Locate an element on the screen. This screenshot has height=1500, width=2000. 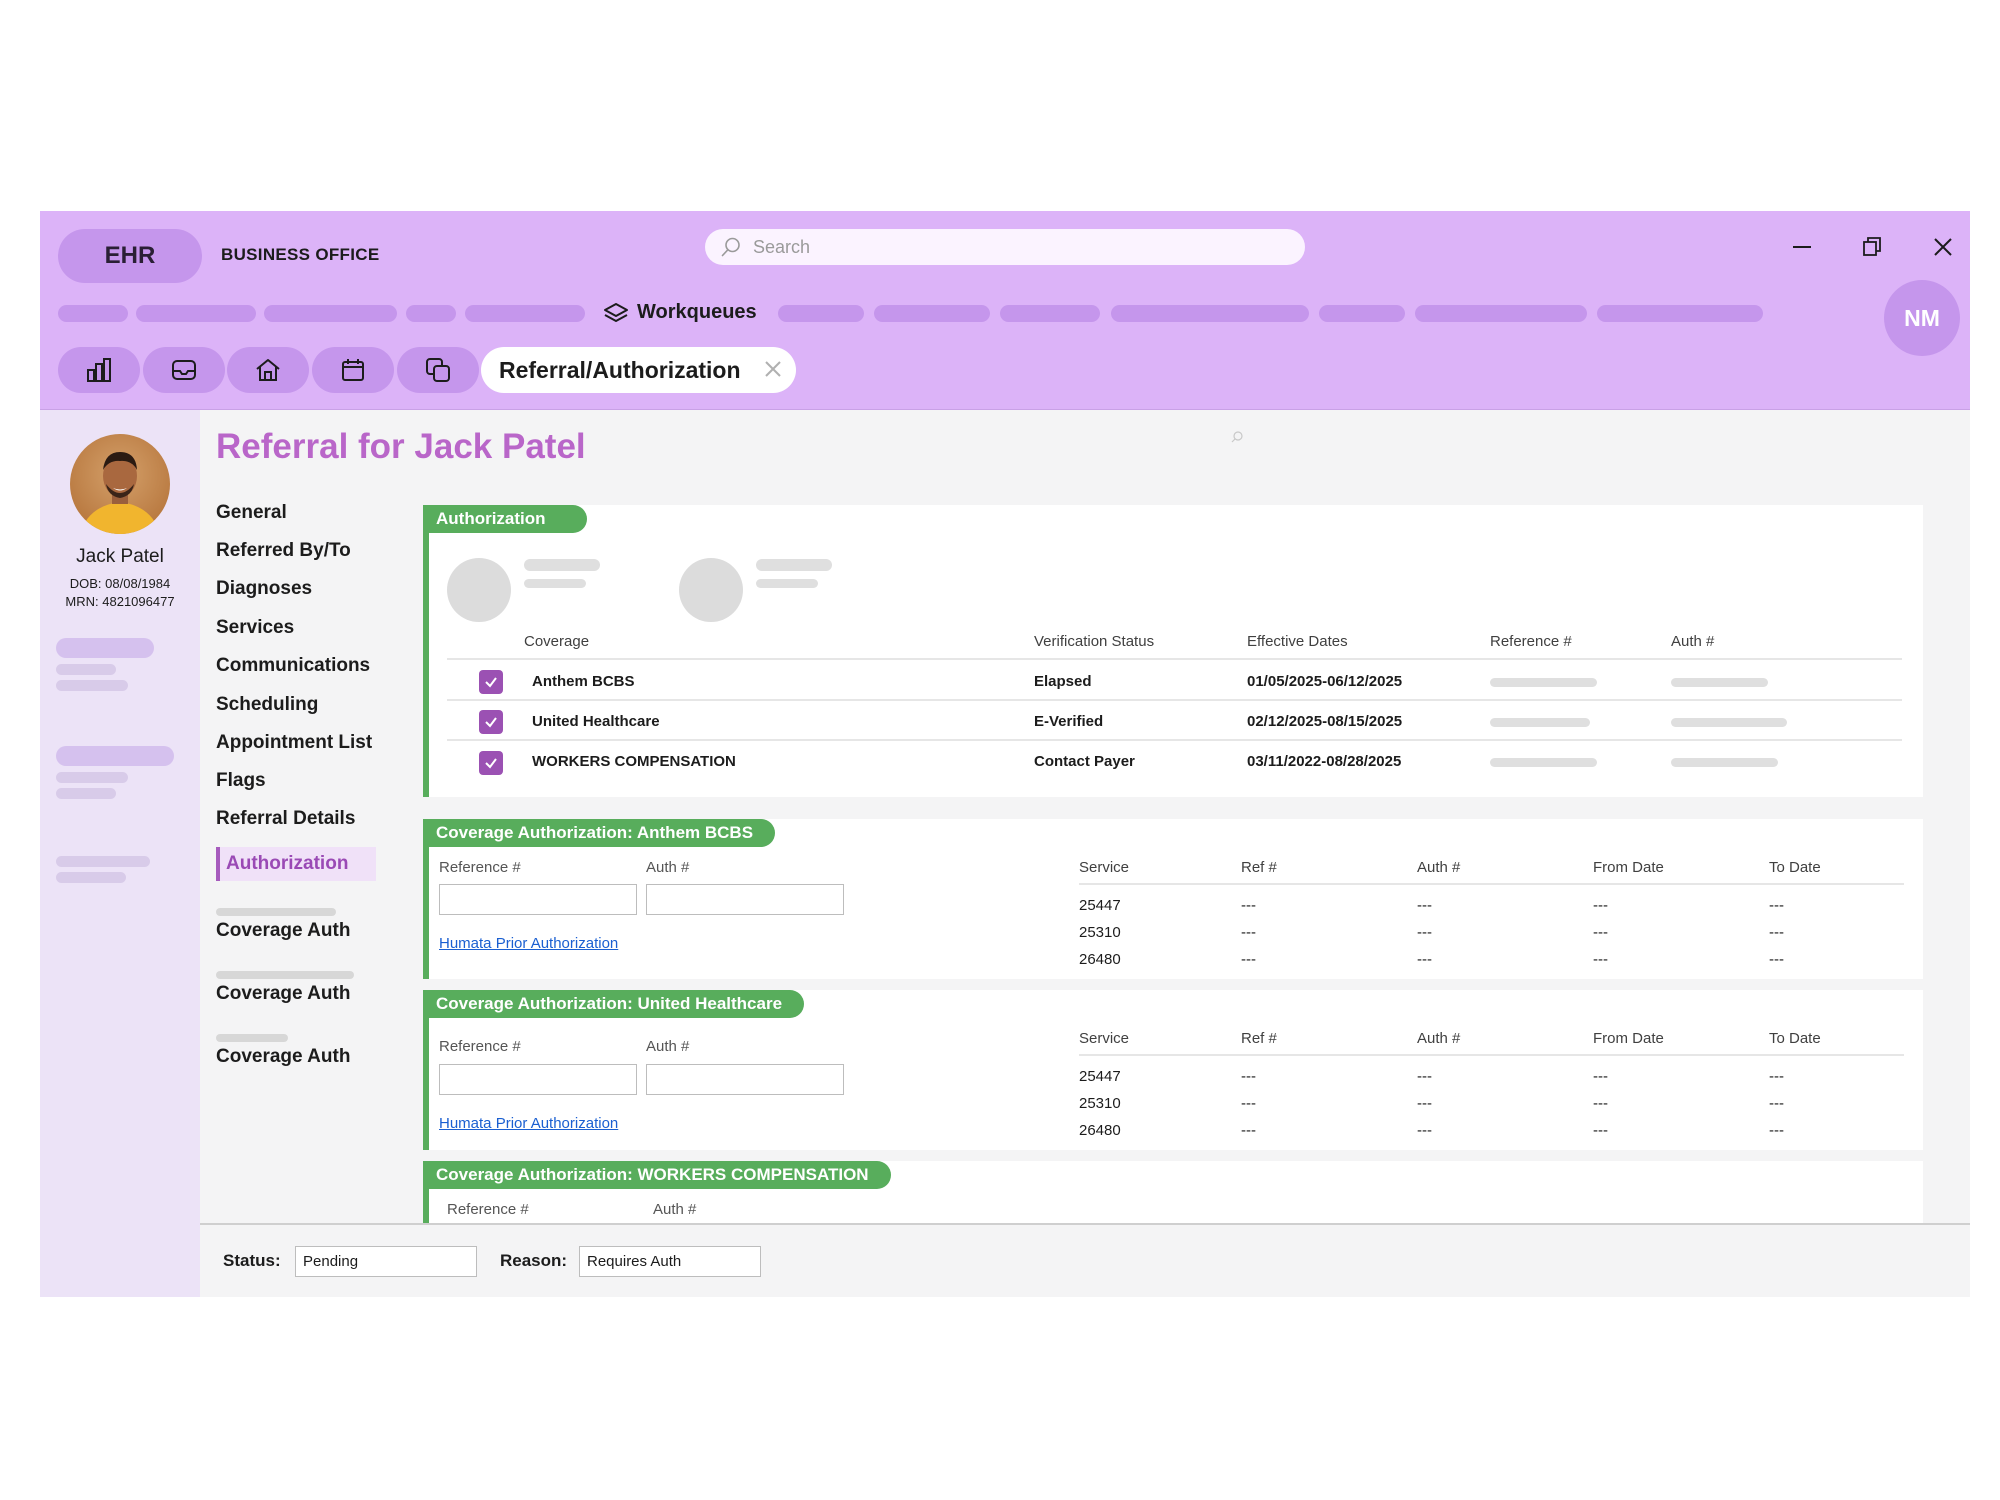
user-avatar: NM is located at coordinates (1922, 318).